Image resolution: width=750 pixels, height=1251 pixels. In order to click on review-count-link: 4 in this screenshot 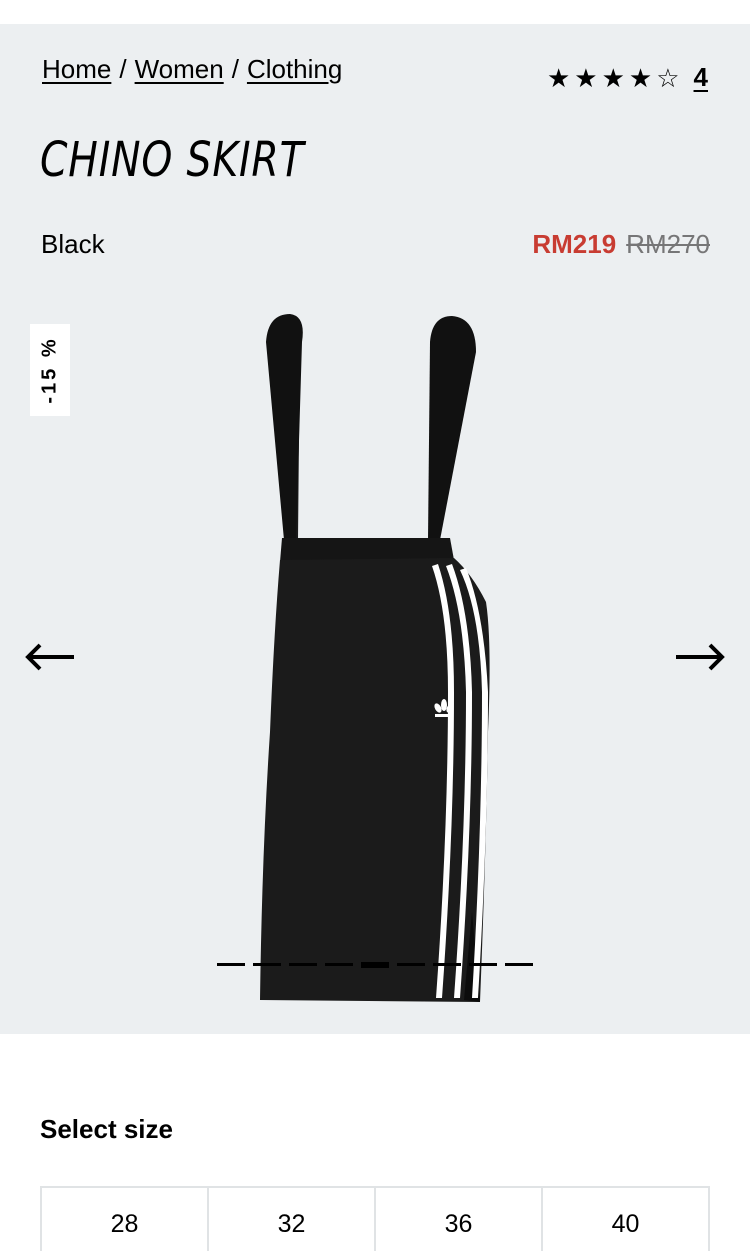, I will do `click(701, 77)`.